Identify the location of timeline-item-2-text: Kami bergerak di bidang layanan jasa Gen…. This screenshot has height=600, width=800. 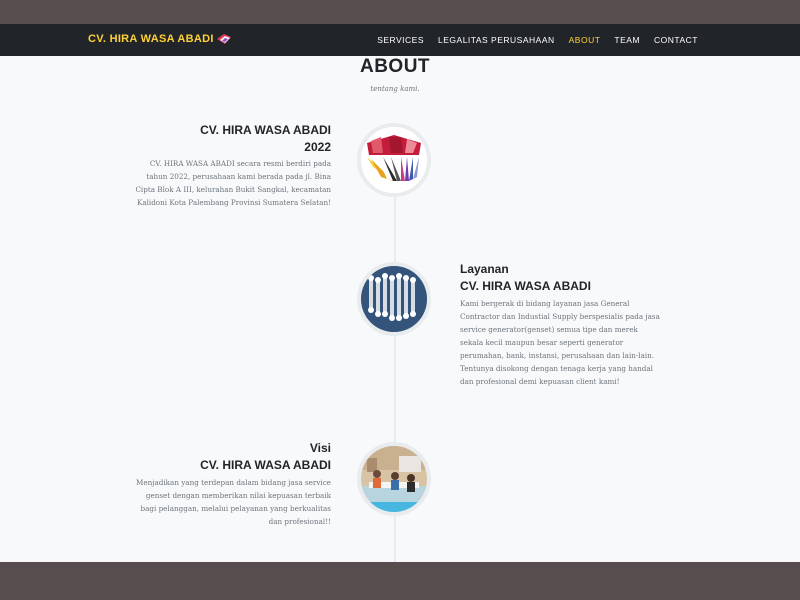
(570, 342).